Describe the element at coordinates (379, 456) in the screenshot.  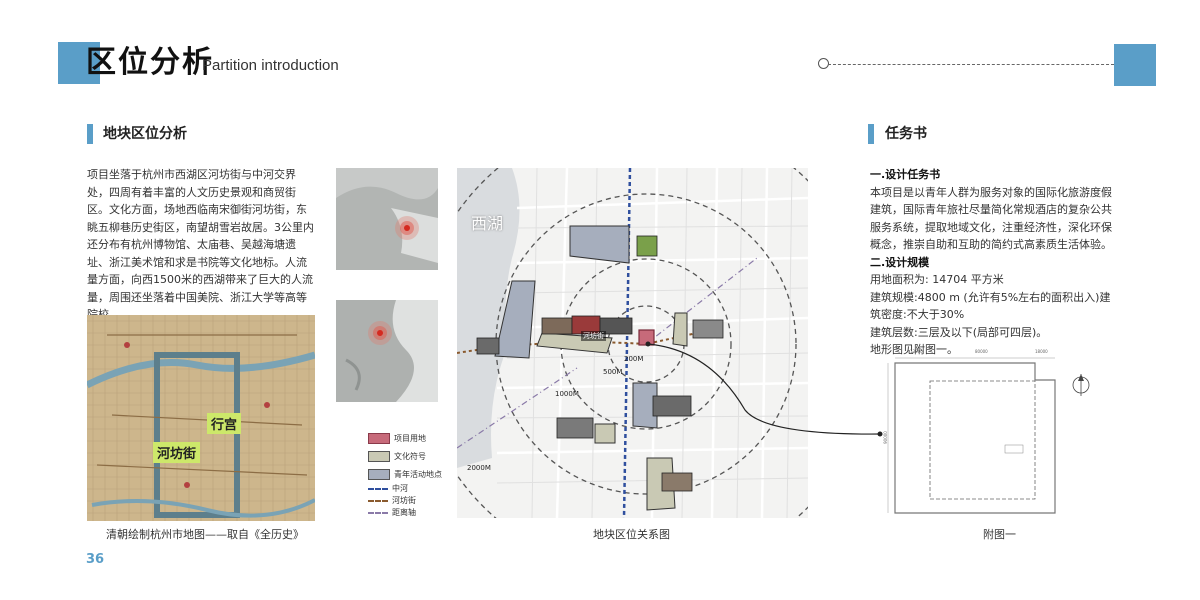
I see `legend-swatch-culture` at that location.